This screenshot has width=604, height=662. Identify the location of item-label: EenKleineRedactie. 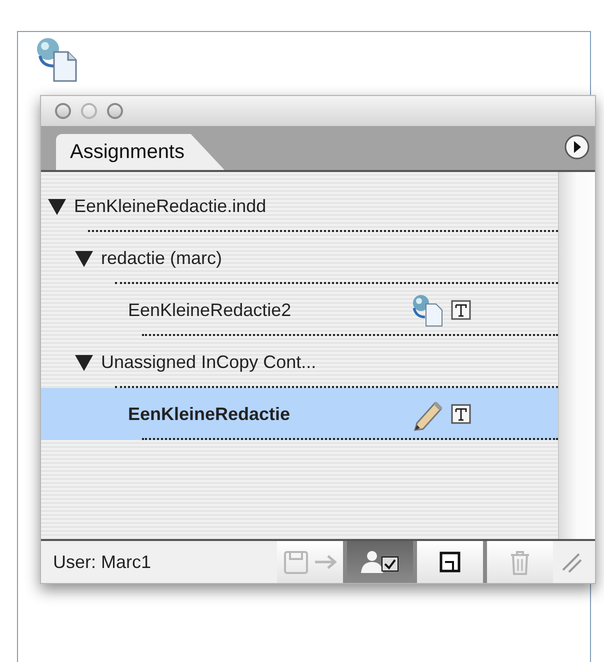
(209, 414).